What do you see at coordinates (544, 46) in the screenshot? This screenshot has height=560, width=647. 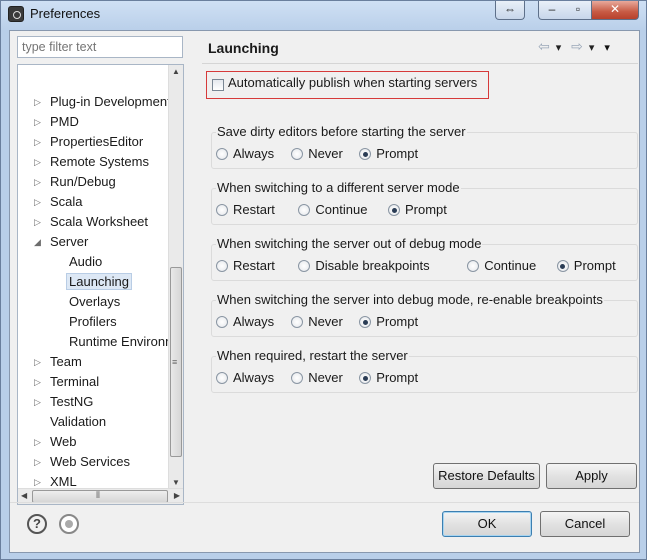 I see `back-icon: ⇦` at bounding box center [544, 46].